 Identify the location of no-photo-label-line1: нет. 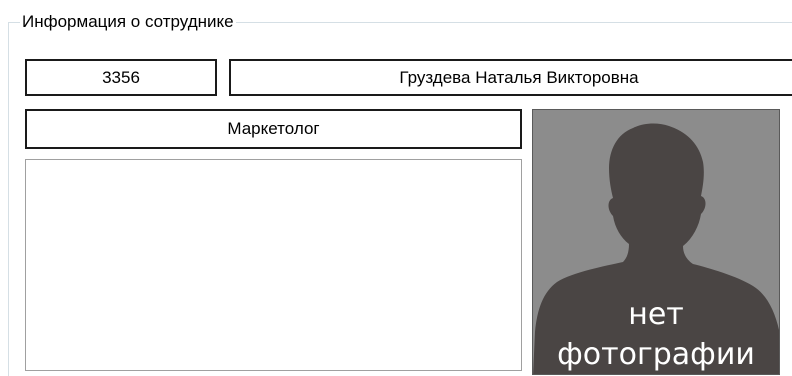
(656, 314).